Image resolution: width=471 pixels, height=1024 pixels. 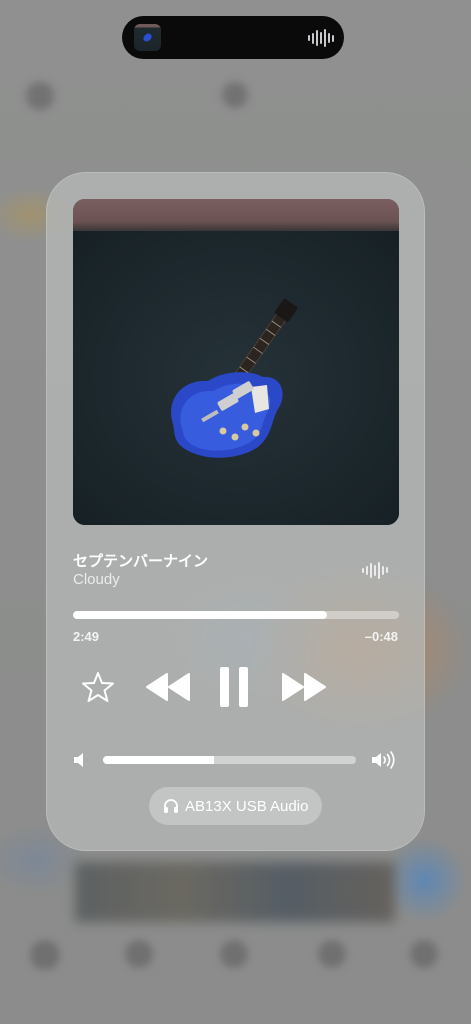 What do you see at coordinates (171, 806) in the screenshot?
I see `headphones-icon` at bounding box center [171, 806].